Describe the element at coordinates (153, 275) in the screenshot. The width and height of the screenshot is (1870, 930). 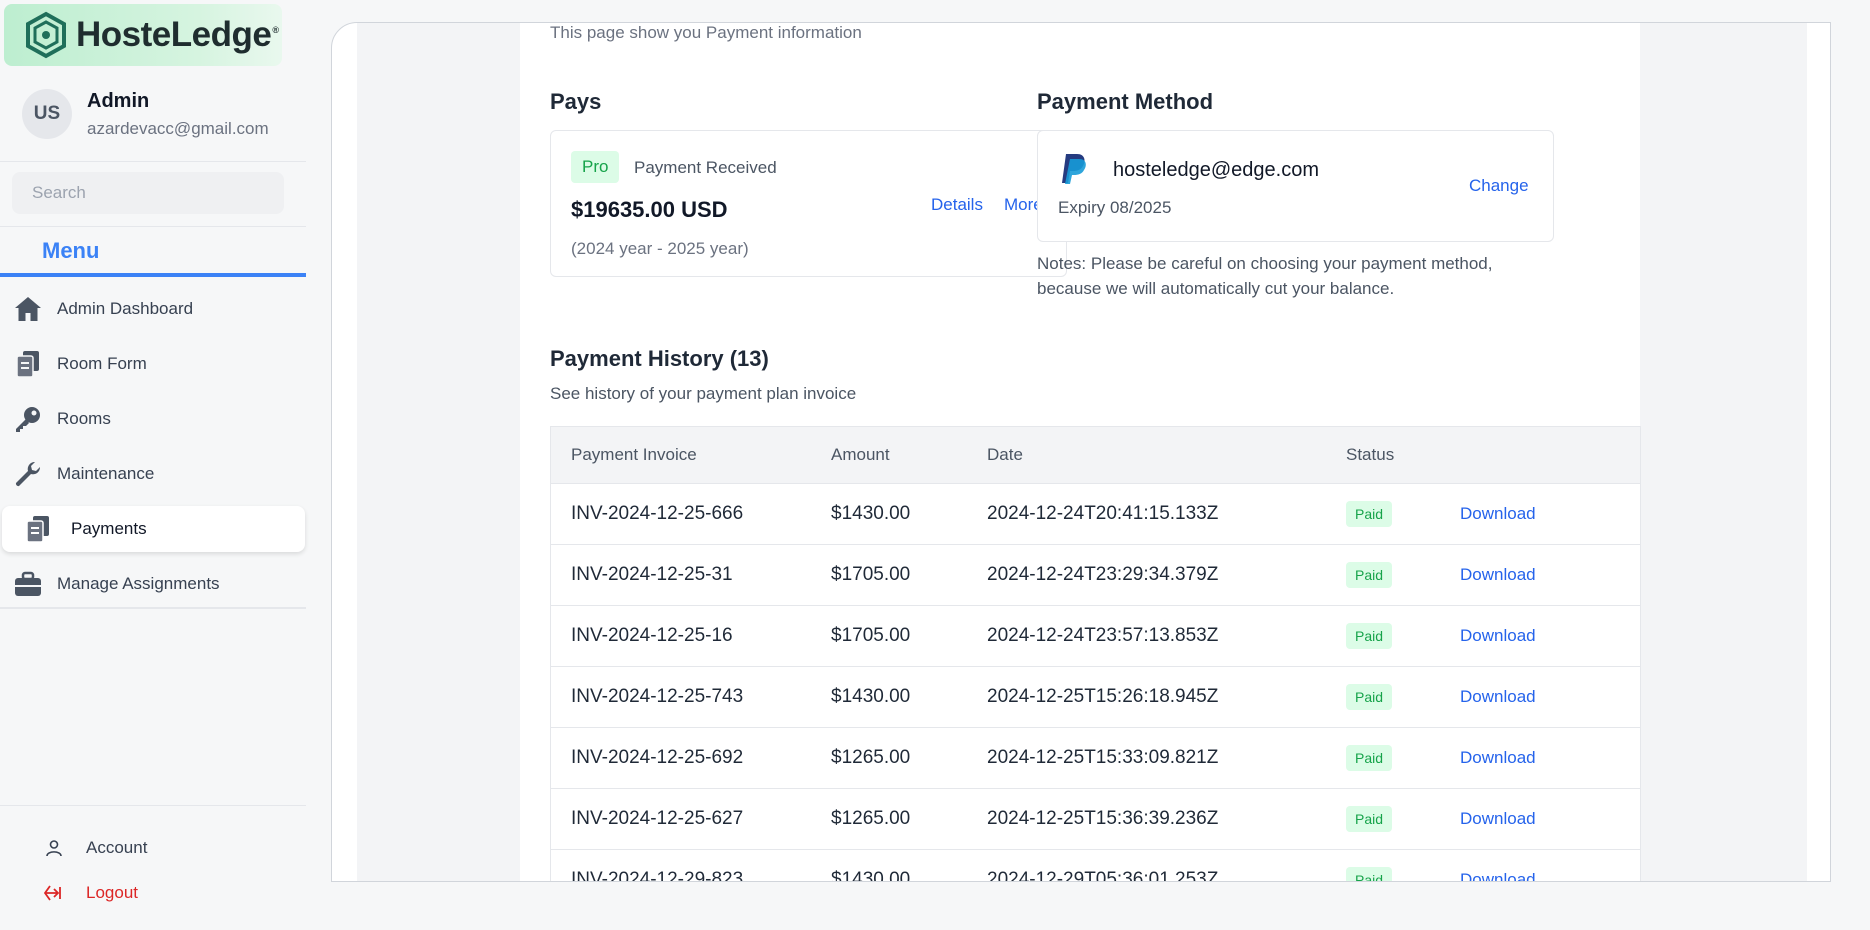
I see `menu-underline` at that location.